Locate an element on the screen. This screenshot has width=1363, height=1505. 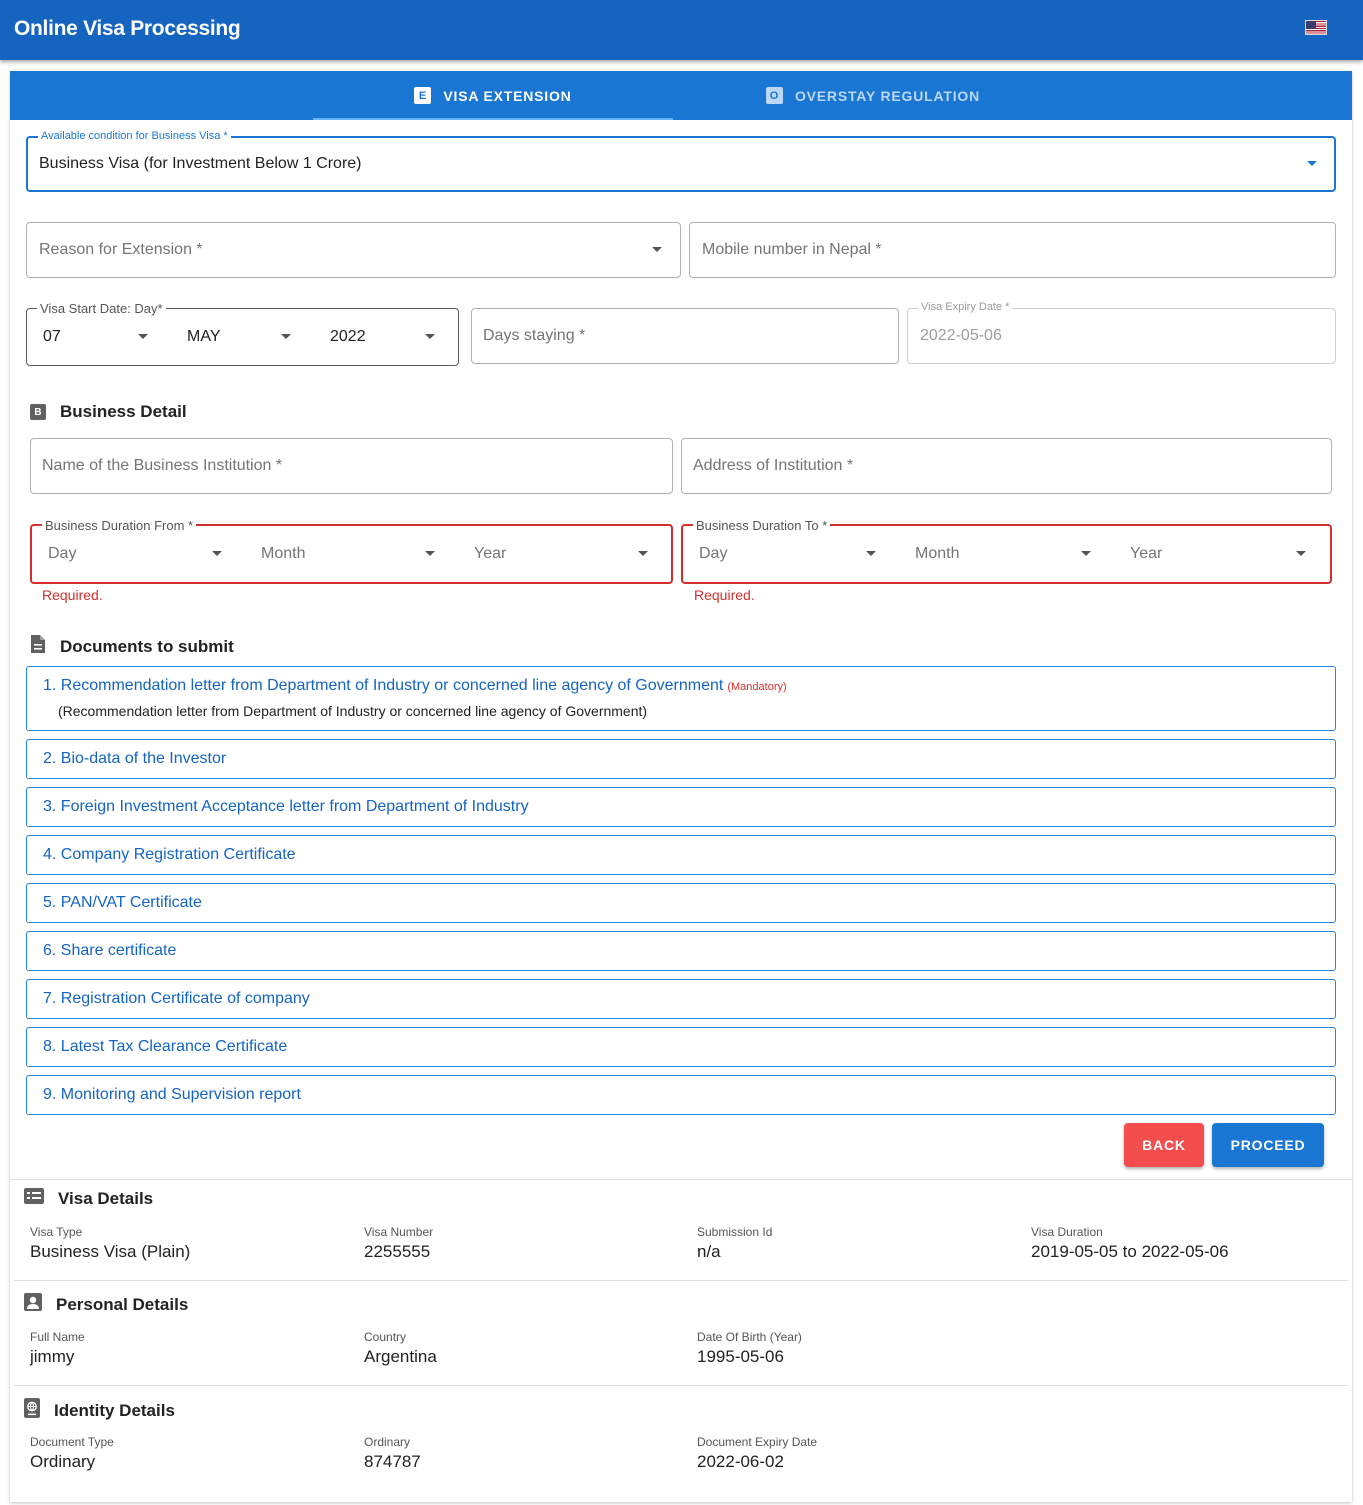
tab-visa-extension: E VISA EXTENSION is located at coordinates (493, 95).